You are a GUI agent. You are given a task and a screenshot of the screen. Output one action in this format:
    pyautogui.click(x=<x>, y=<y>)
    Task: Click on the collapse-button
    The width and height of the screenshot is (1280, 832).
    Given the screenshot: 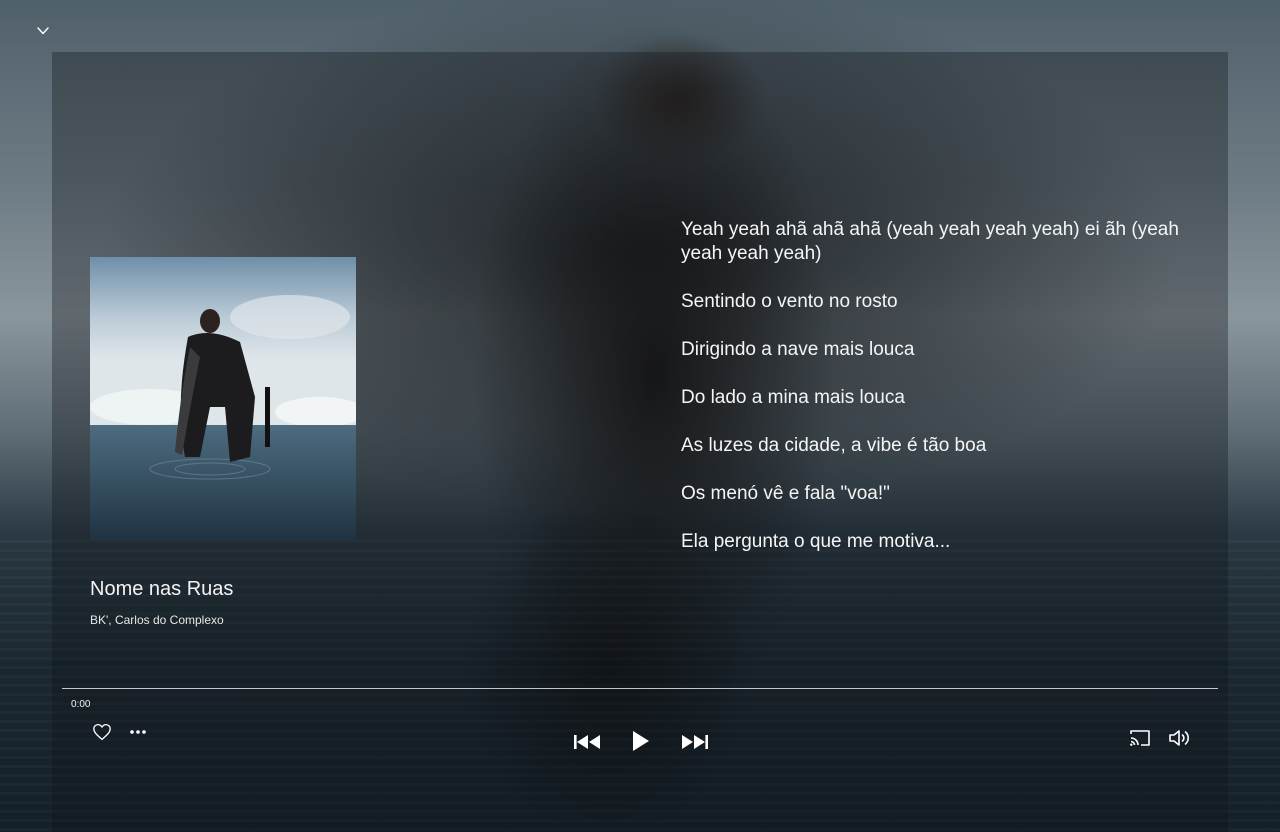 What is the action you would take?
    pyautogui.click(x=43, y=31)
    